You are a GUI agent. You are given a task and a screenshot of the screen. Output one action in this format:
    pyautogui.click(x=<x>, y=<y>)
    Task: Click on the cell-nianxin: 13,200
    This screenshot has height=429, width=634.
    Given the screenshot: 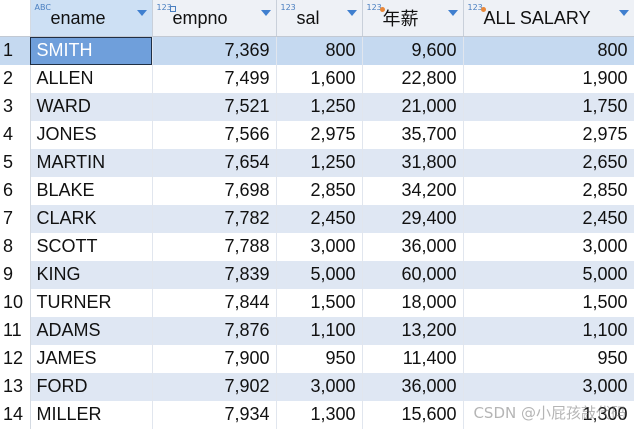 What is the action you would take?
    pyautogui.click(x=413, y=330)
    